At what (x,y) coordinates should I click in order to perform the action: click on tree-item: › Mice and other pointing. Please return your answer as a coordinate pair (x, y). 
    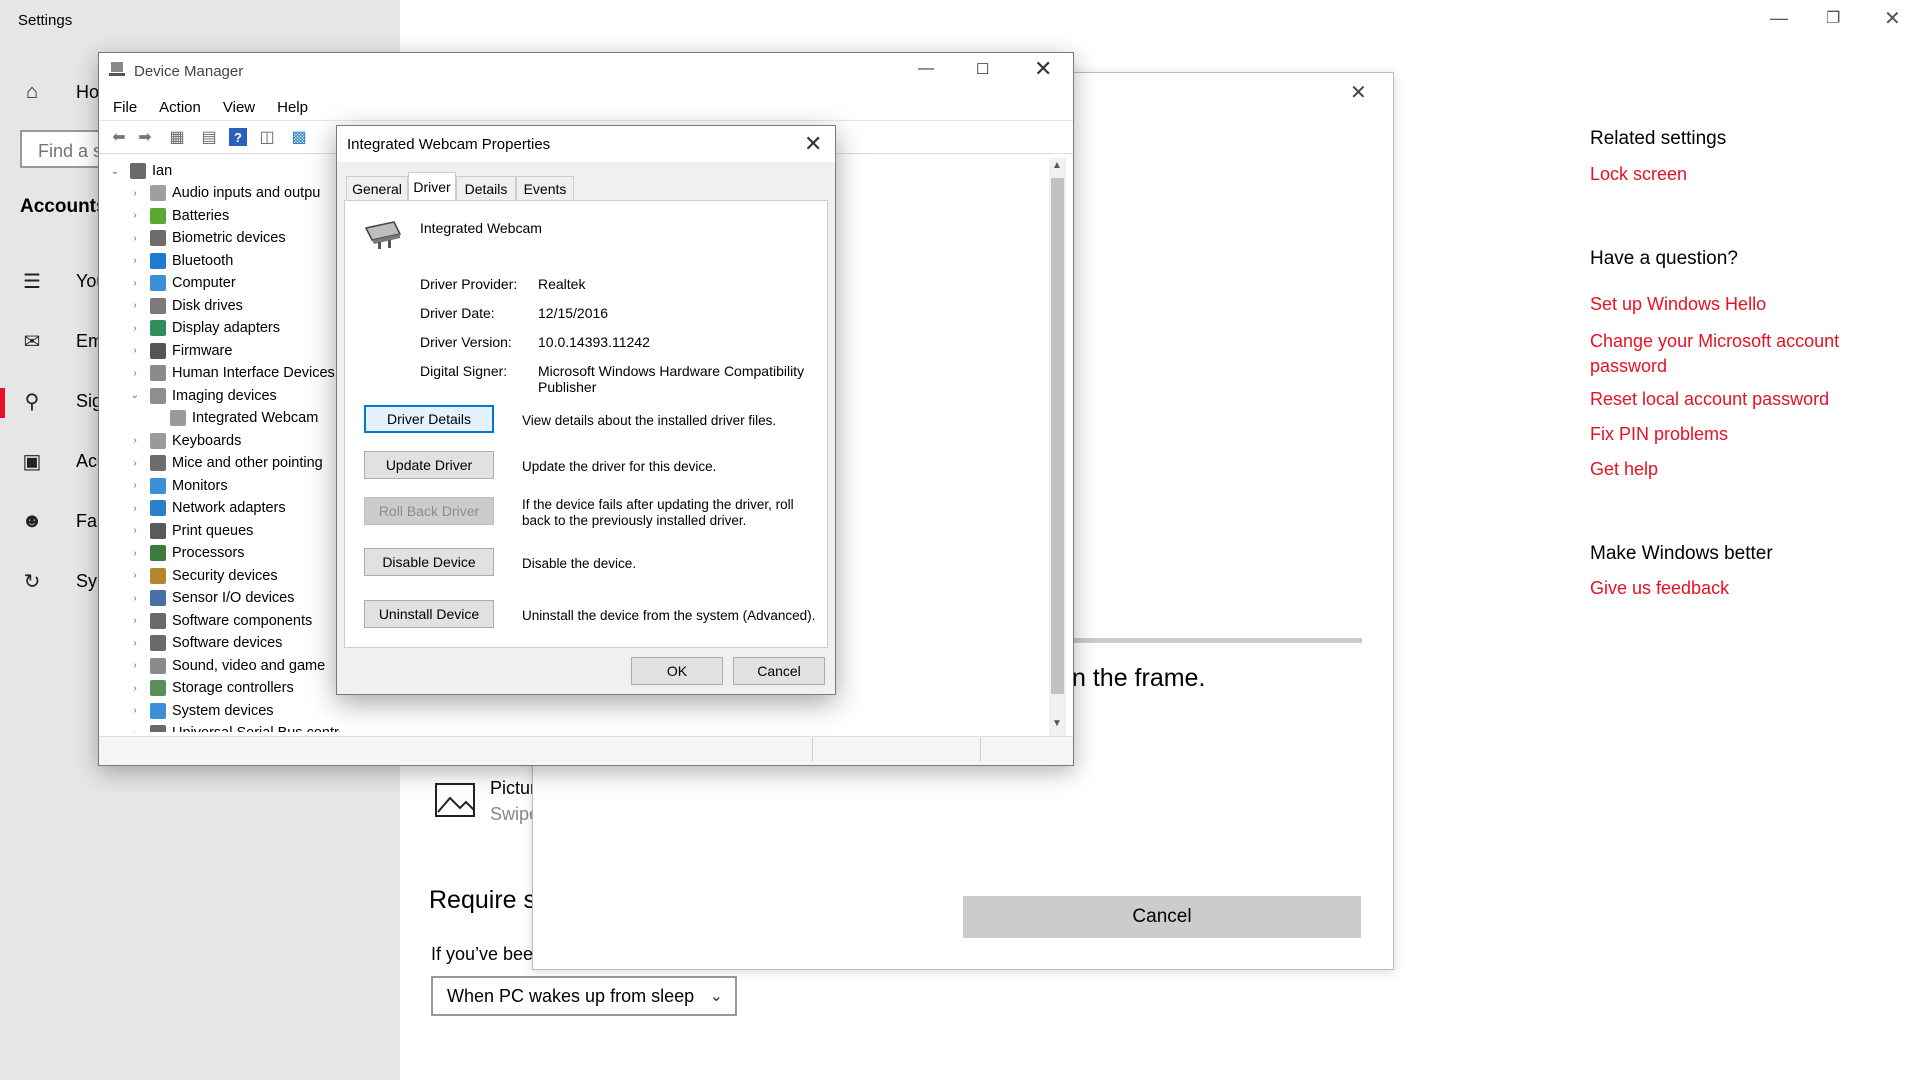
    Looking at the image, I should click on (225, 463).